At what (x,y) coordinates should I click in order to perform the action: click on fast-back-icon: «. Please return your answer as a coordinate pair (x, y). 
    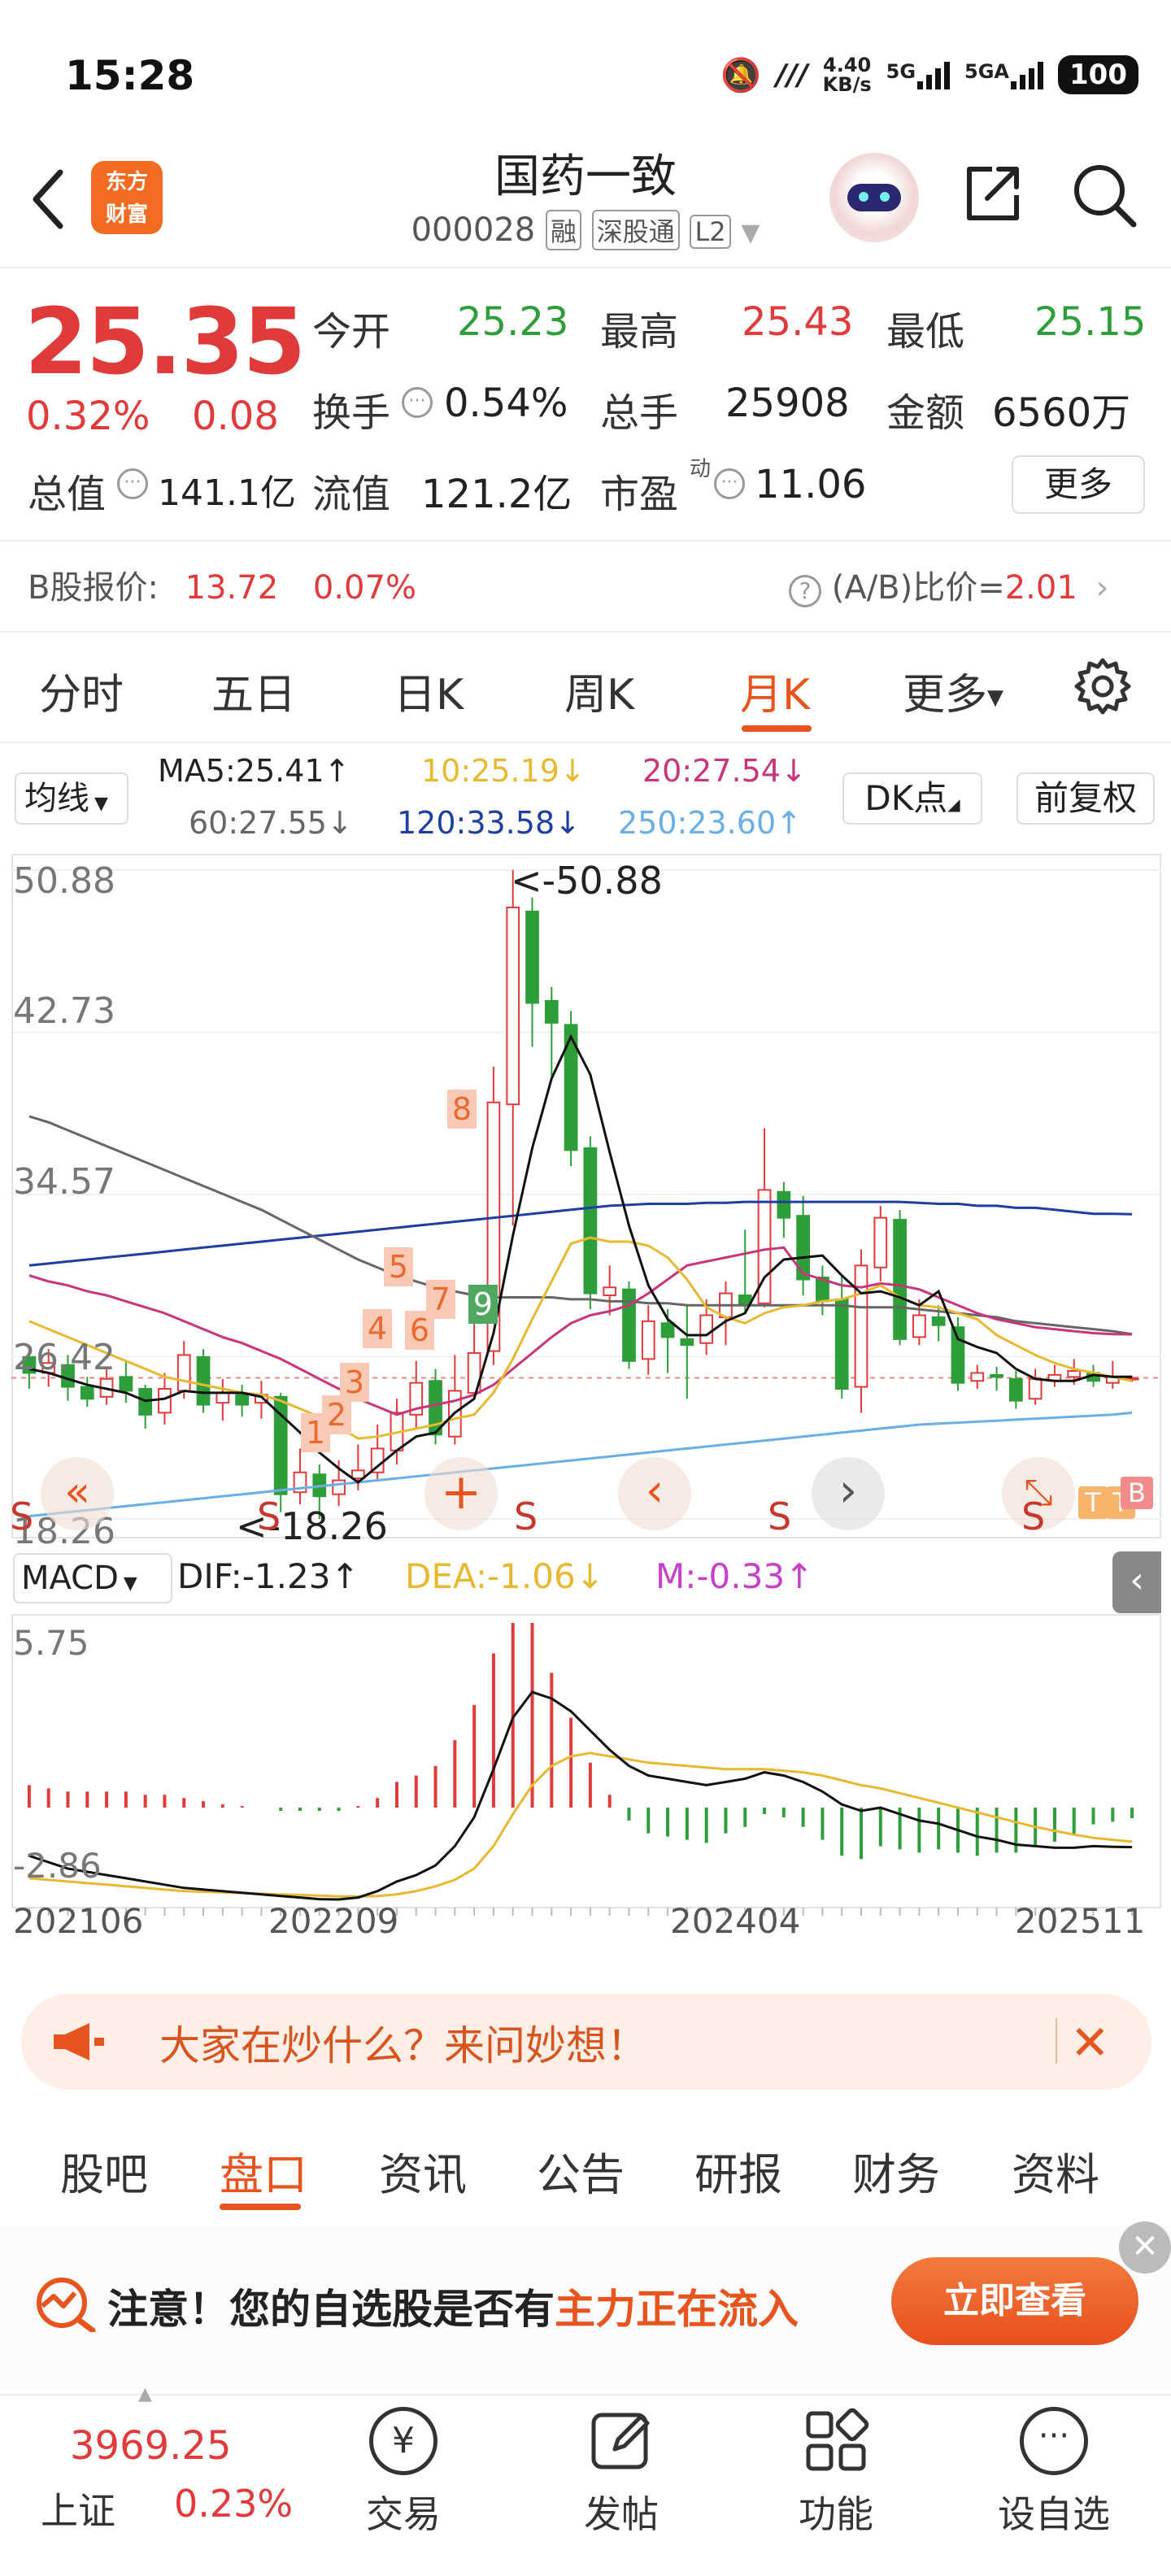
    Looking at the image, I should click on (77, 1494).